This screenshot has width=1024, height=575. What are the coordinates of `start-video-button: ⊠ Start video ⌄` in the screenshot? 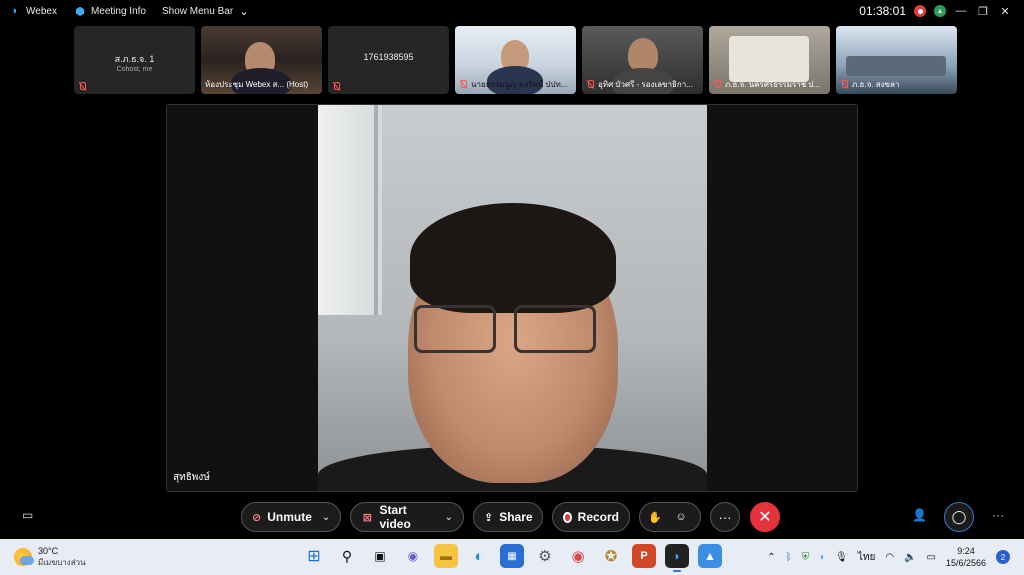 It's located at (407, 517).